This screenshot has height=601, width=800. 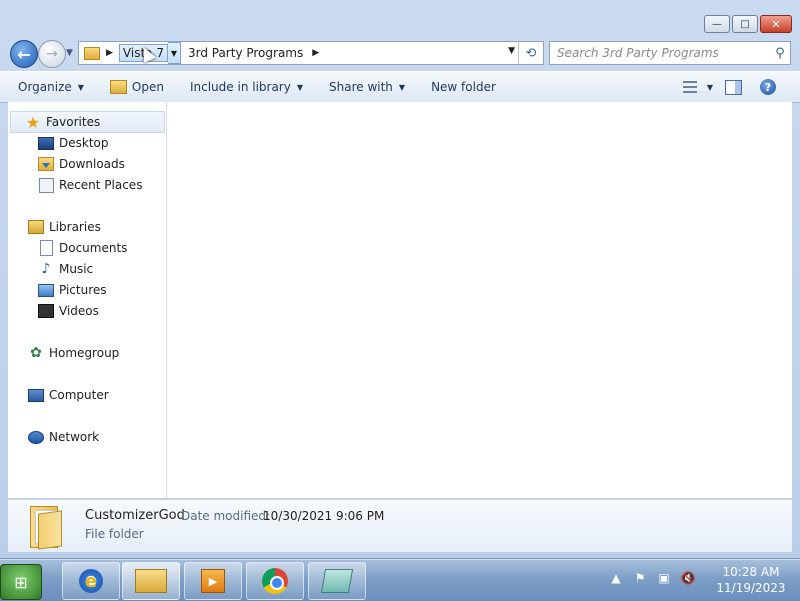 I want to click on sidebar-item-recent-places: Recent Places, so click(x=90, y=185).